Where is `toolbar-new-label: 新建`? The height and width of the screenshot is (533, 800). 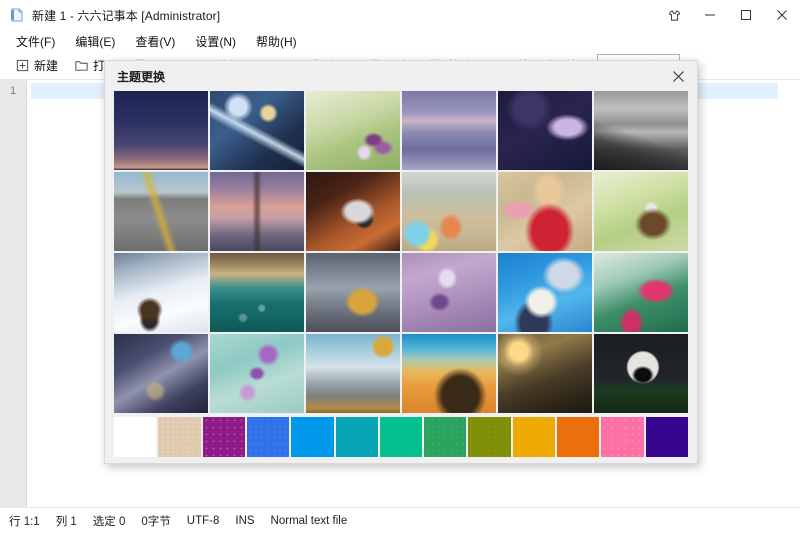 toolbar-new-label: 新建 is located at coordinates (46, 66).